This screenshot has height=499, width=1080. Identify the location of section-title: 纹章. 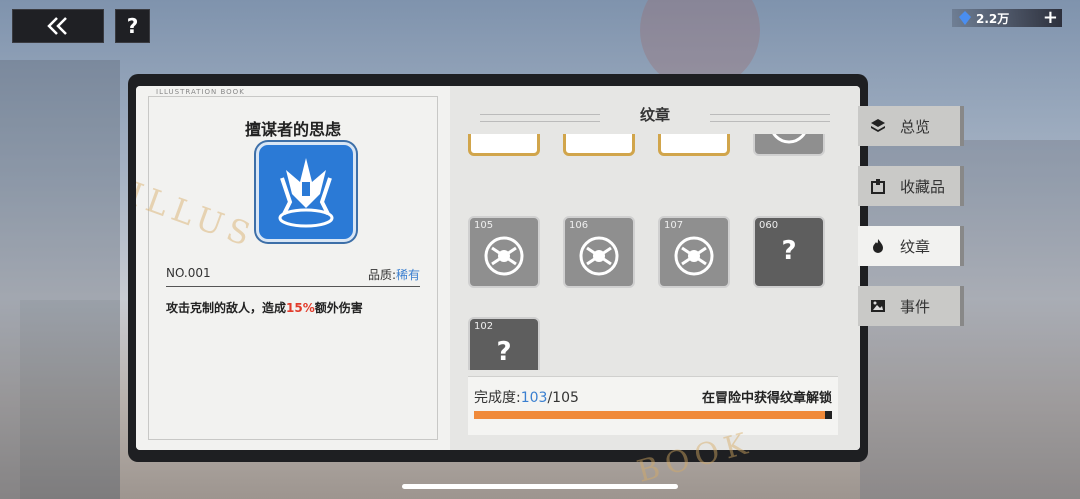
(654, 115).